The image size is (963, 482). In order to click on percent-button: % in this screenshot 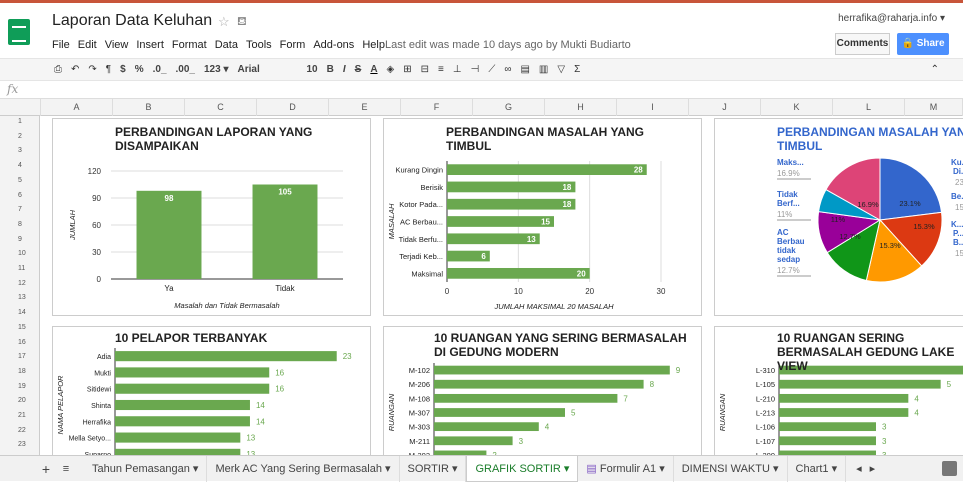, I will do `click(139, 69)`.